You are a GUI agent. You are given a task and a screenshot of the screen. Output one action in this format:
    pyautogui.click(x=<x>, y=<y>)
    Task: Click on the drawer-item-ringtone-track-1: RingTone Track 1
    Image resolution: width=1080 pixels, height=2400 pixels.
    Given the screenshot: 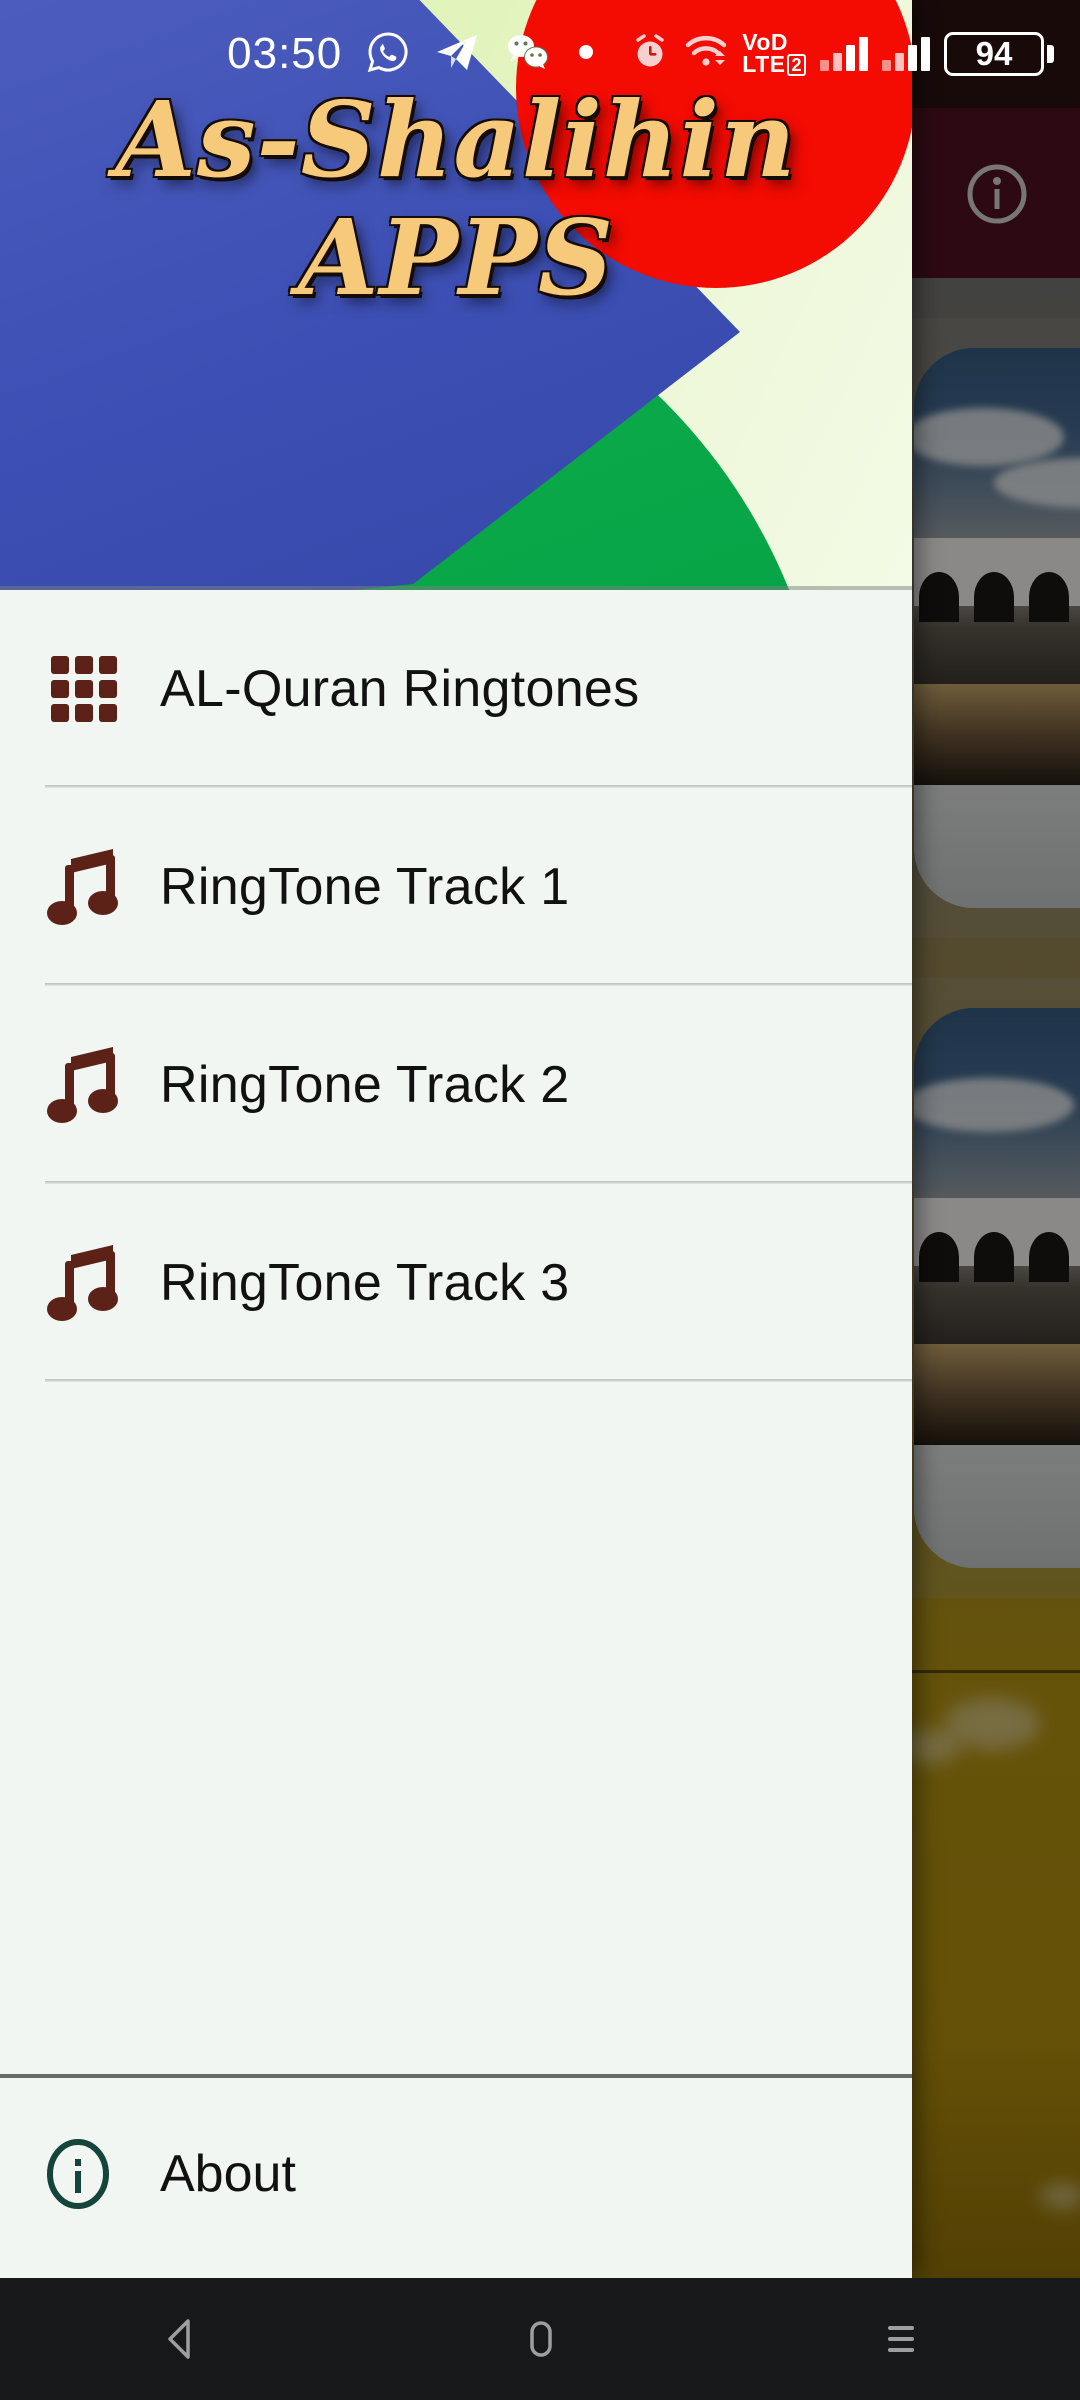 What is the action you would take?
    pyautogui.click(x=456, y=887)
    